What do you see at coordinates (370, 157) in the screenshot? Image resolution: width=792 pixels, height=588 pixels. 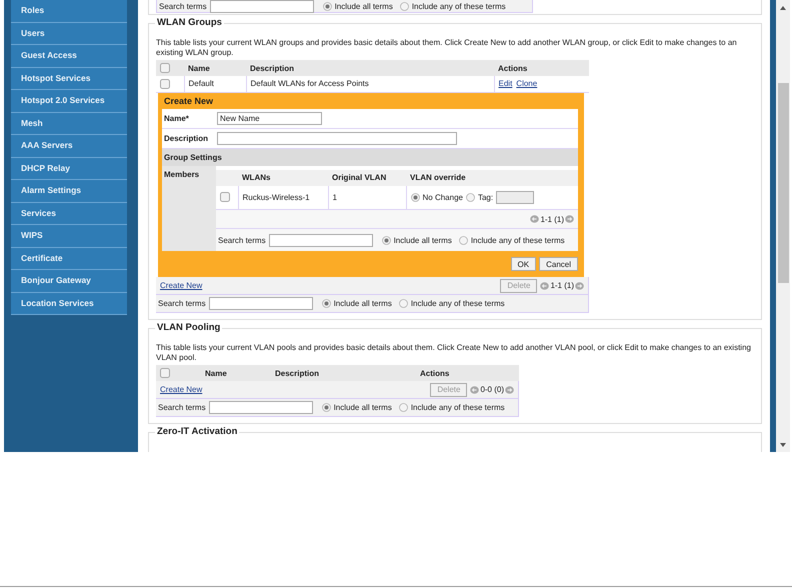 I see `group-header: Group Settings` at bounding box center [370, 157].